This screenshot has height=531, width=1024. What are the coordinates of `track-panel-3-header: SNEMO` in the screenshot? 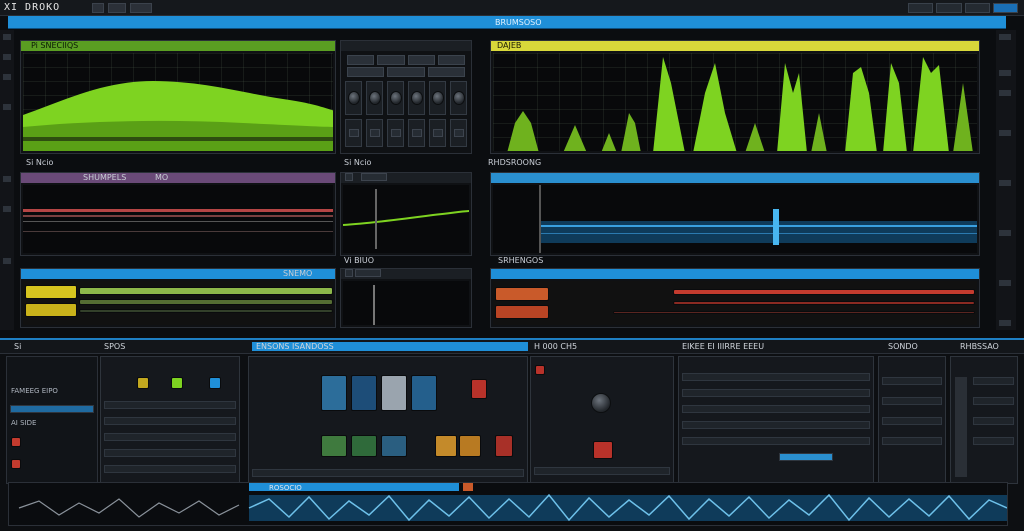 It's located at (178, 274).